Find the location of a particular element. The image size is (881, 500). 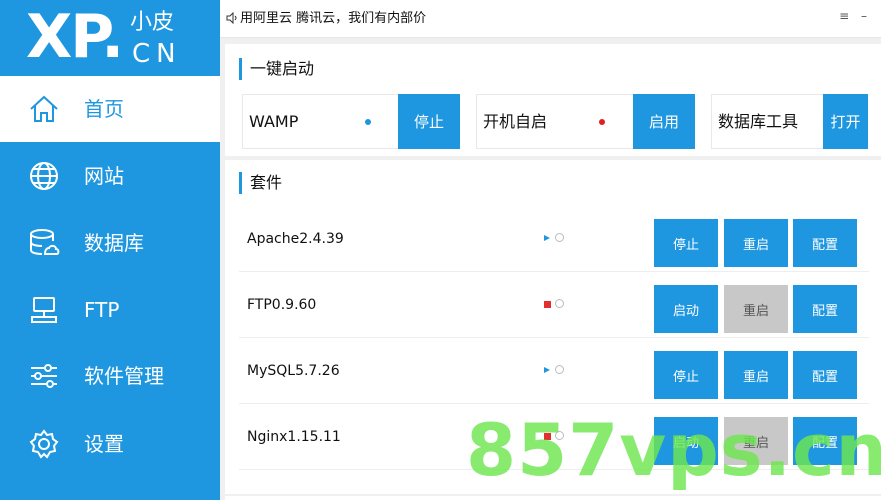

nginx-config-button: 配置 is located at coordinates (825, 441).